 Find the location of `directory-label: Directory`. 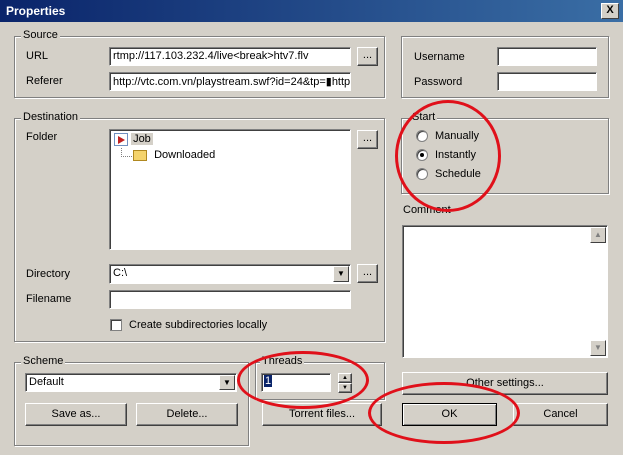

directory-label: Directory is located at coordinates (48, 274).